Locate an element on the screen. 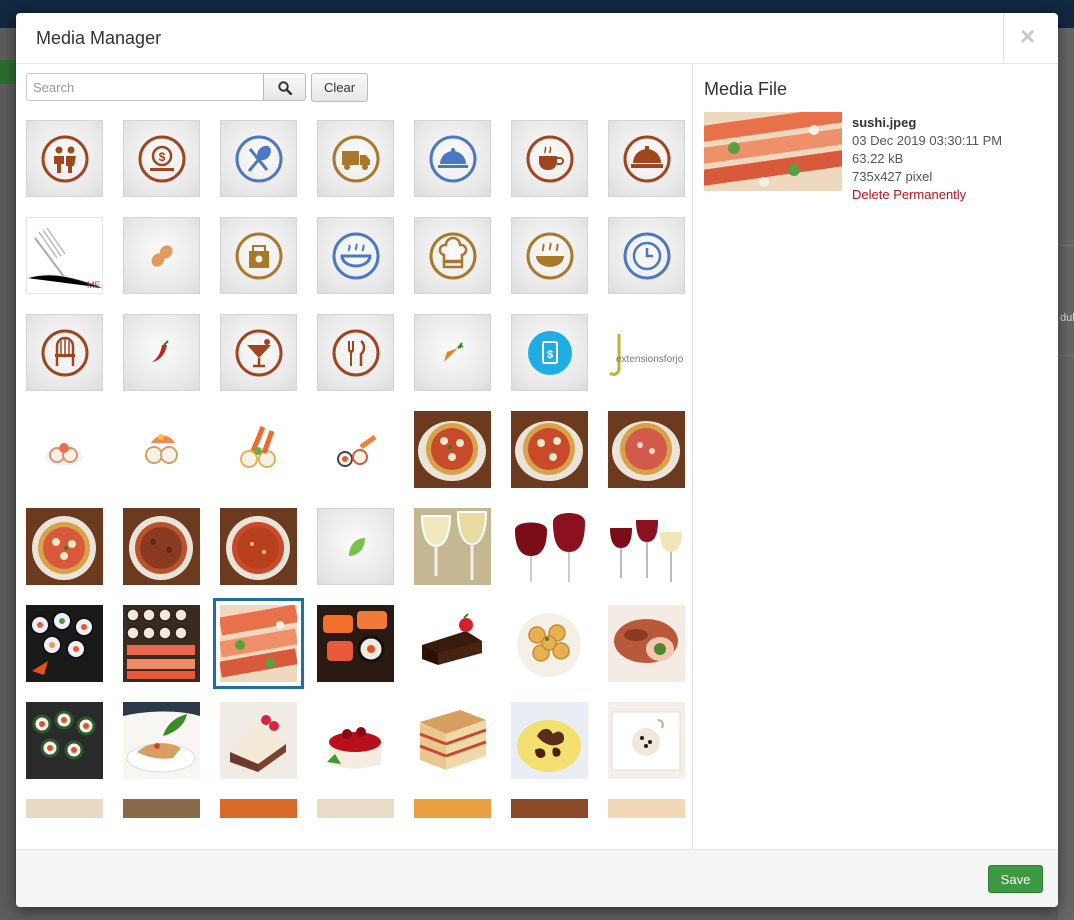 The height and width of the screenshot is (920, 1074). sushi-shrimp-photo is located at coordinates (161, 449).